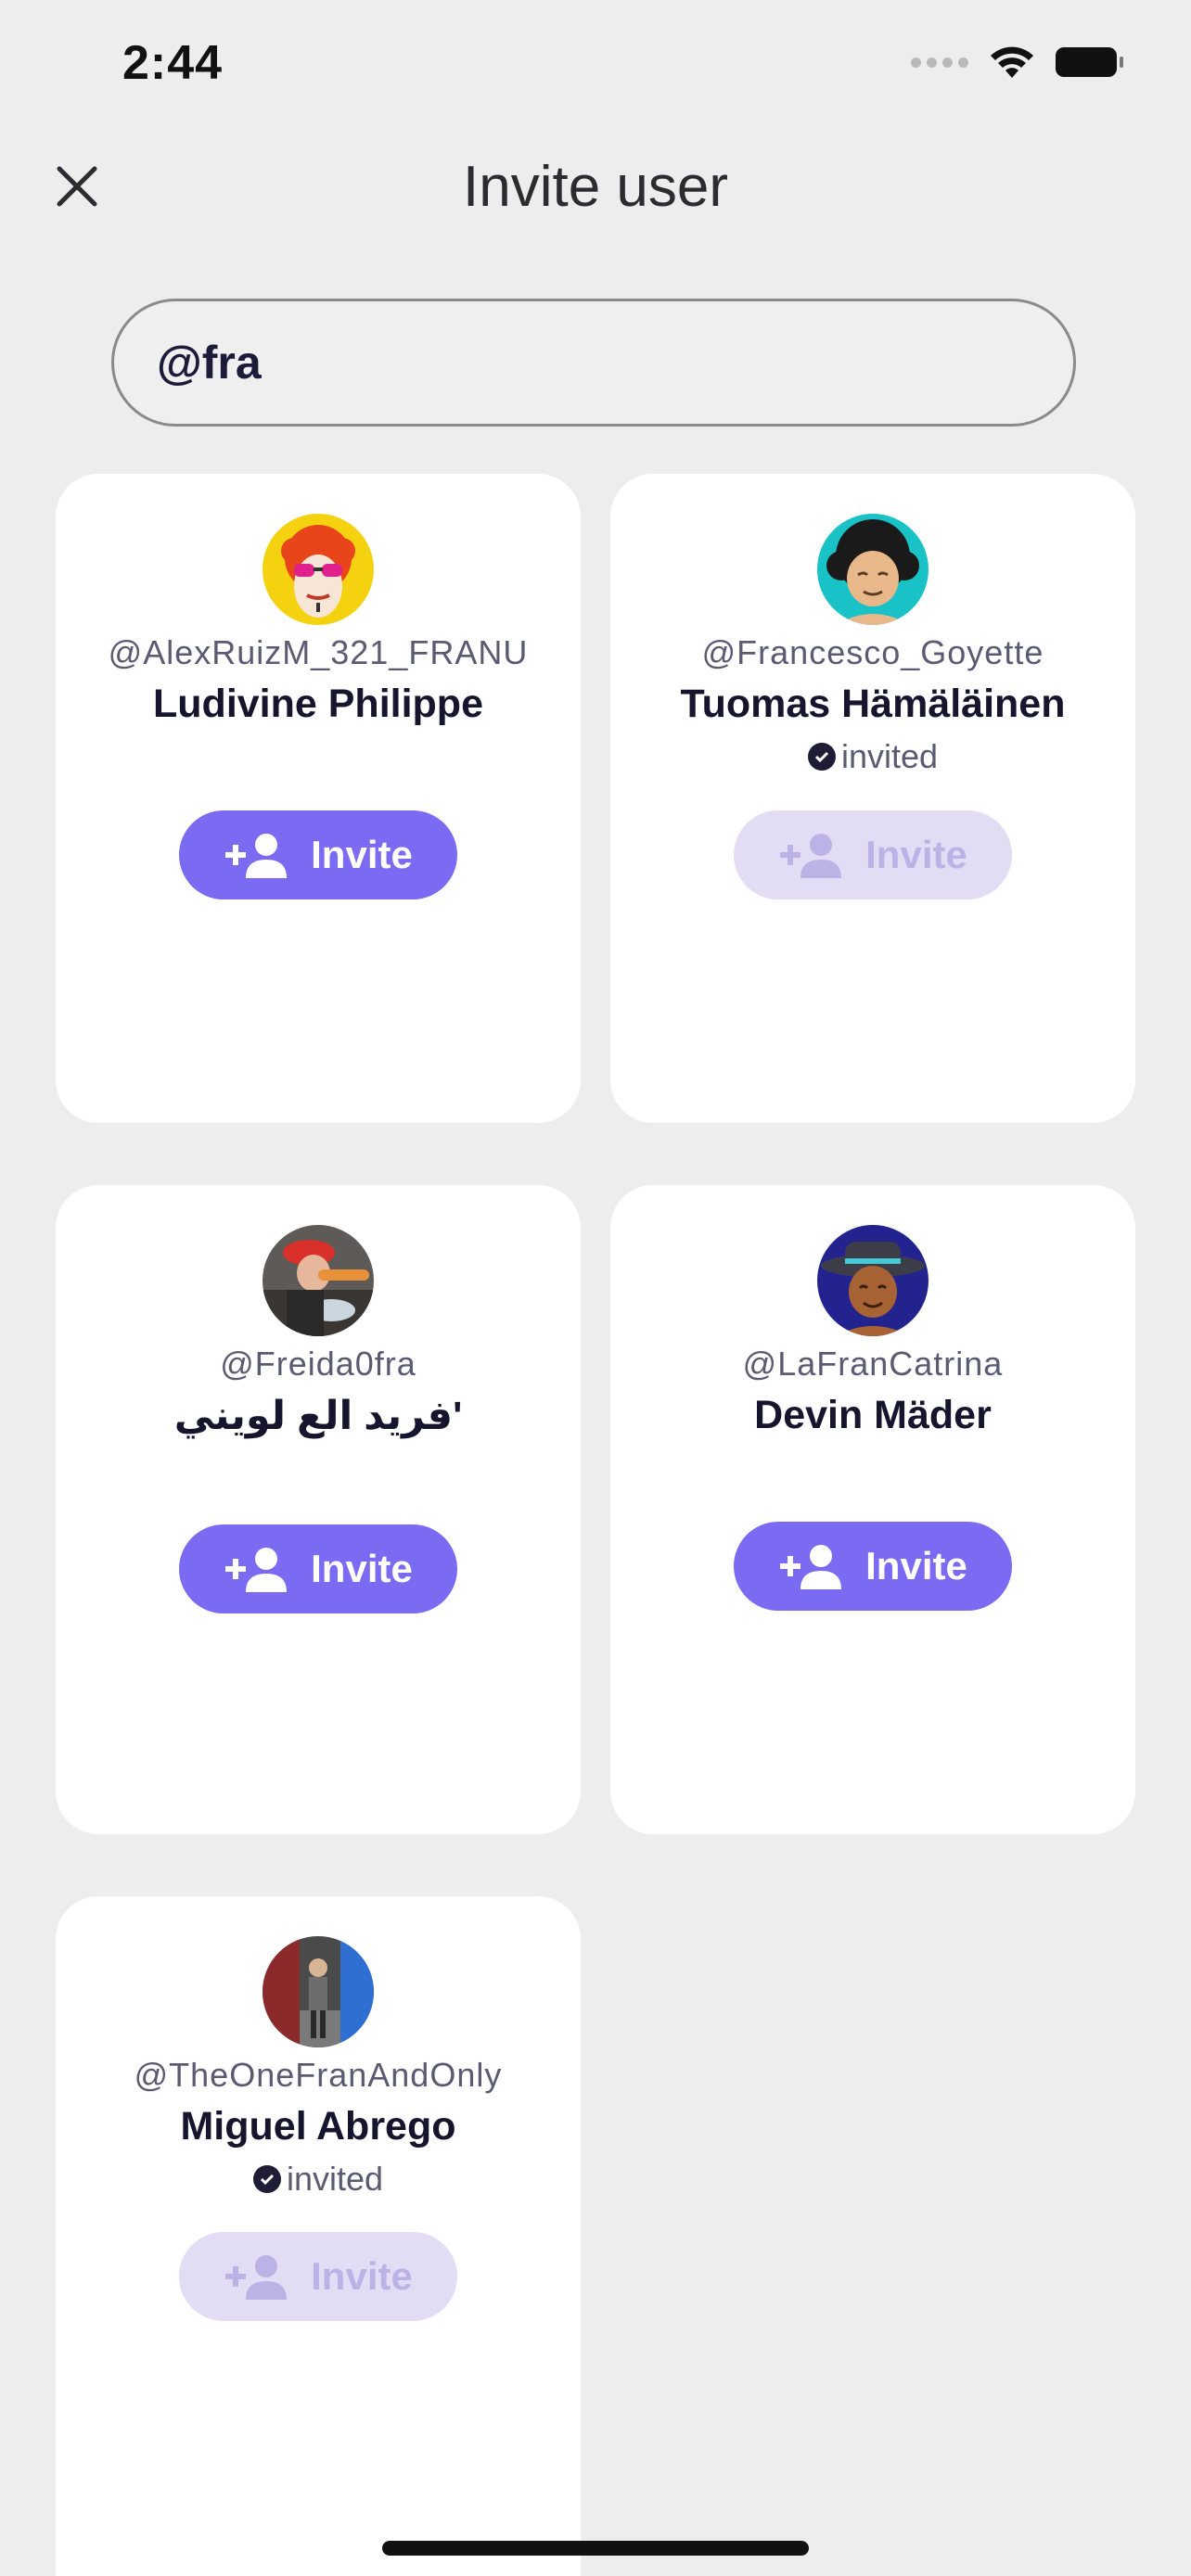  What do you see at coordinates (318, 2075) in the screenshot?
I see `username: @TheOneFranAndOnly` at bounding box center [318, 2075].